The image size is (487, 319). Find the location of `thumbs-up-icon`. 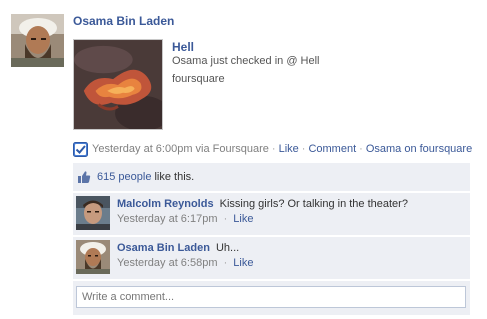

thumbs-up-icon is located at coordinates (84, 177).